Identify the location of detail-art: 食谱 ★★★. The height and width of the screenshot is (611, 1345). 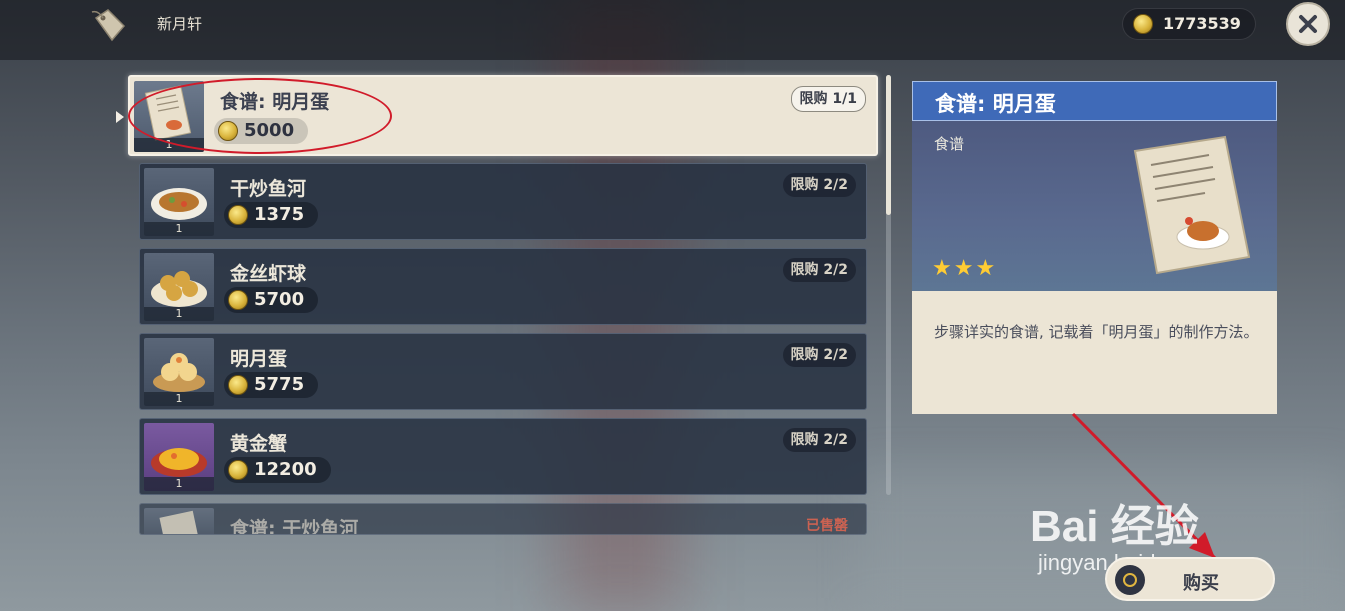
(1094, 206).